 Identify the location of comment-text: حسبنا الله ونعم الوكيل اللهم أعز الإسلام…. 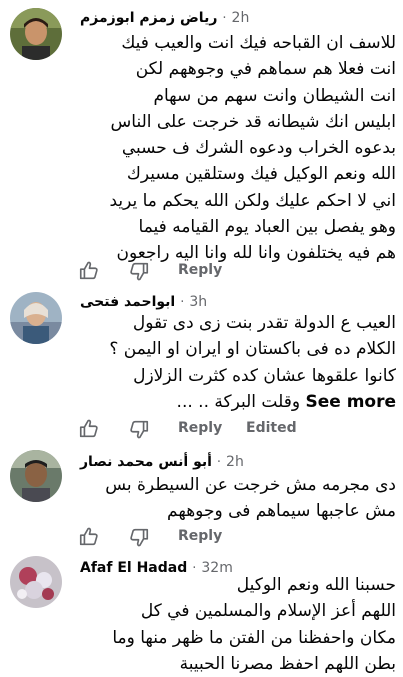
(238, 624).